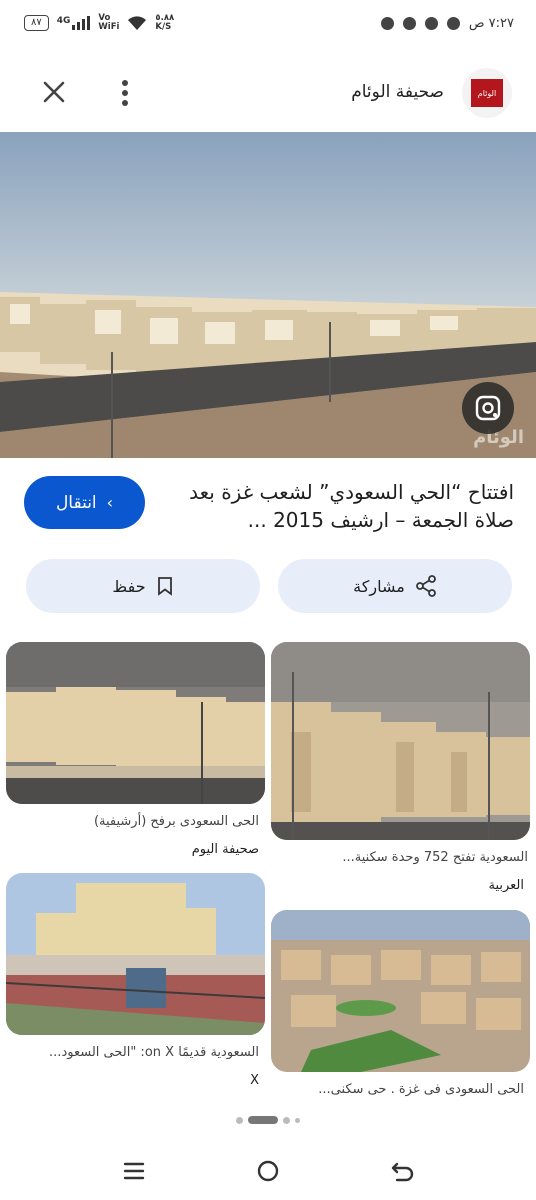  I want to click on related-image-card: السعودية قديمًا on X: "الحى السعود... X, so click(135, 983).